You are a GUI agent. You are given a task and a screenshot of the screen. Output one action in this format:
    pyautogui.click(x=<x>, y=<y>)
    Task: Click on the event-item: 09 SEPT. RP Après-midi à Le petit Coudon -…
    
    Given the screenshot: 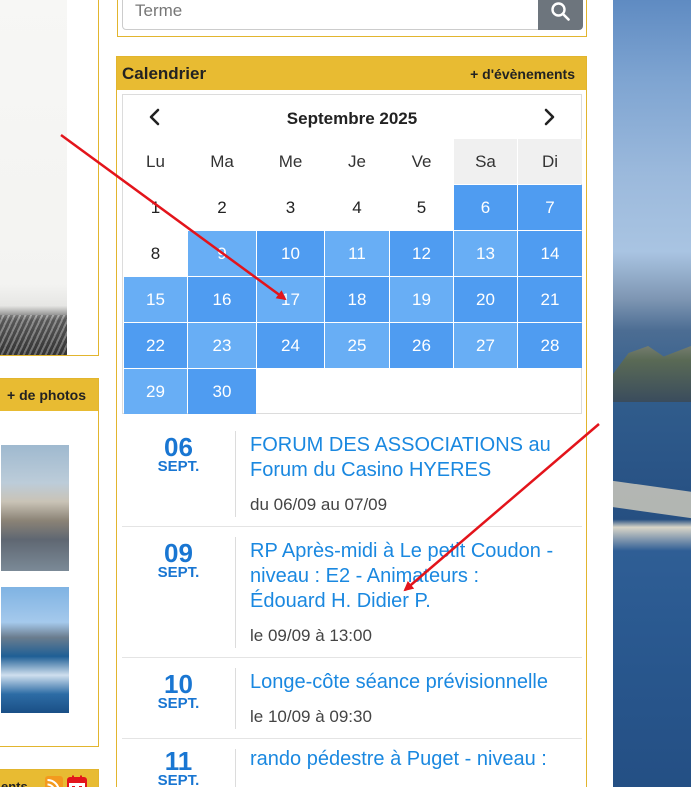 What is the action you would take?
    pyautogui.click(x=352, y=592)
    